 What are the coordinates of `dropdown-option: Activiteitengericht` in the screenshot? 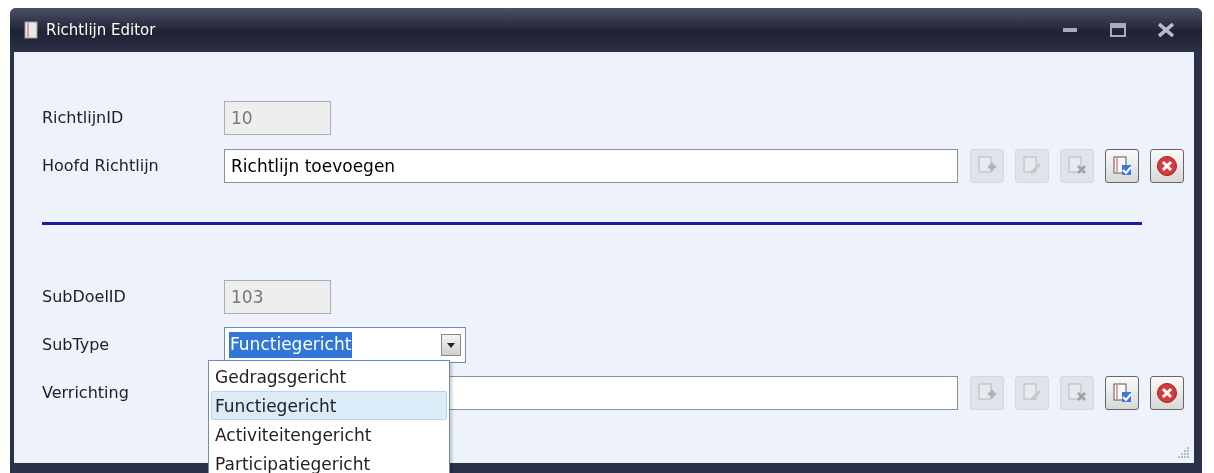 It's located at (329, 434).